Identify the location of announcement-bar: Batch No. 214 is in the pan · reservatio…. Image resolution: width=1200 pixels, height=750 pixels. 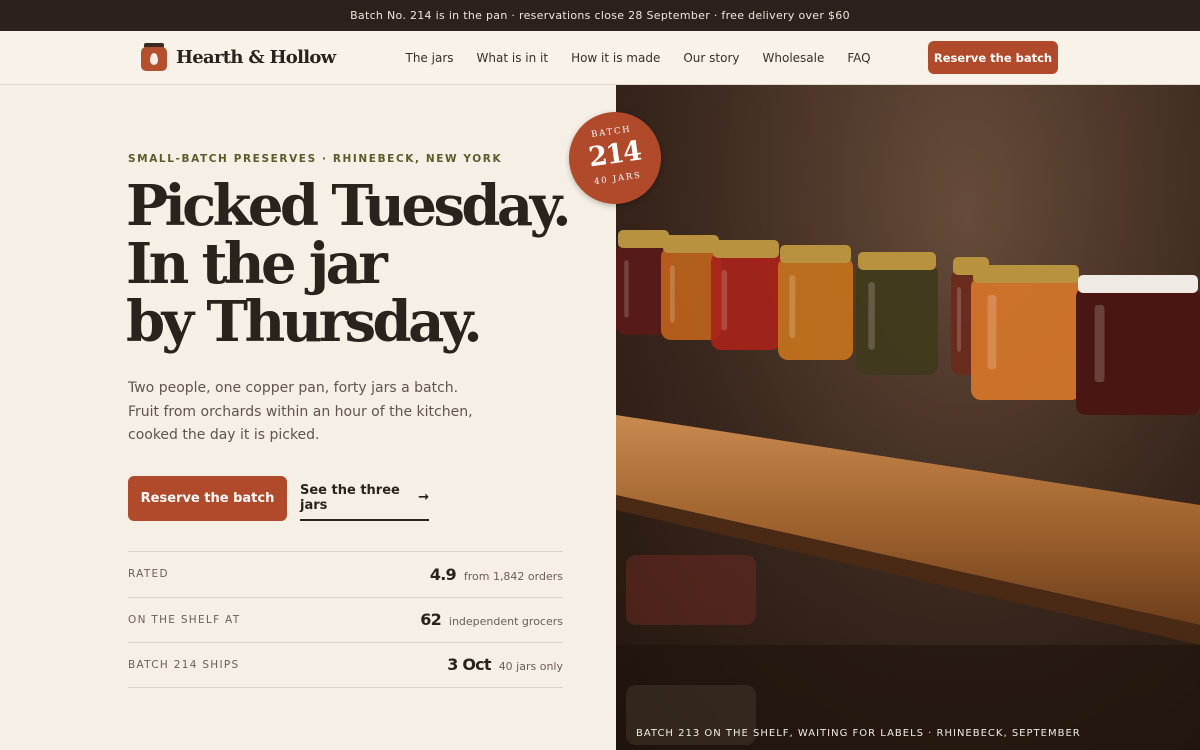
(600, 15).